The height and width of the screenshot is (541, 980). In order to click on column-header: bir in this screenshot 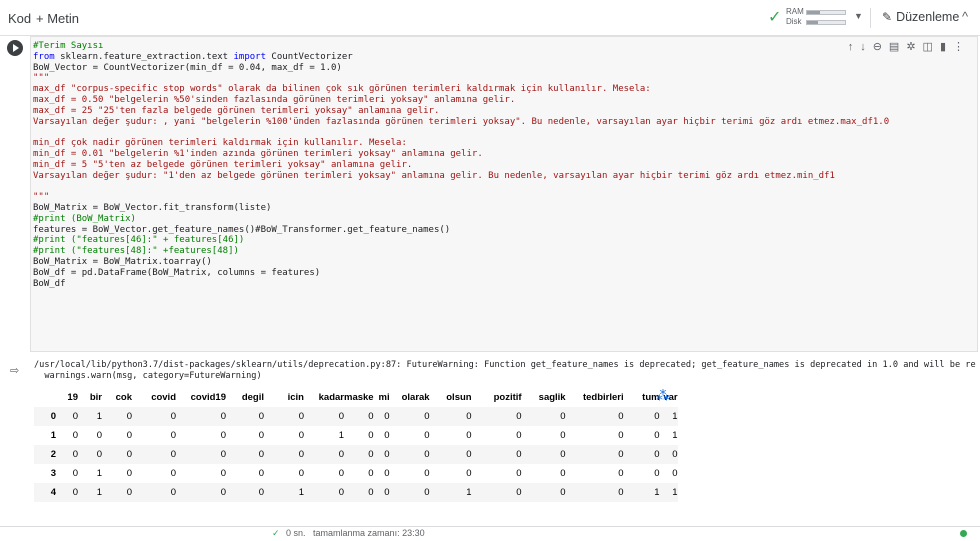, I will do `click(95, 397)`.